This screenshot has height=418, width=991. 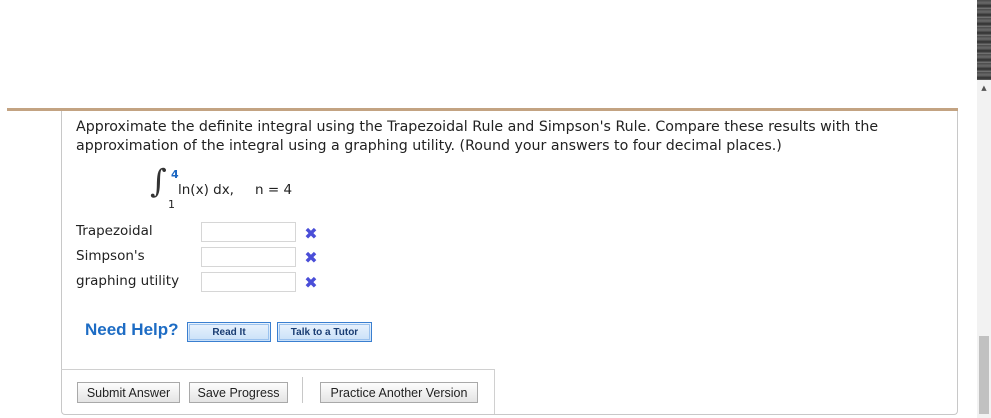 What do you see at coordinates (274, 190) in the screenshot?
I see `n-value: n = 4` at bounding box center [274, 190].